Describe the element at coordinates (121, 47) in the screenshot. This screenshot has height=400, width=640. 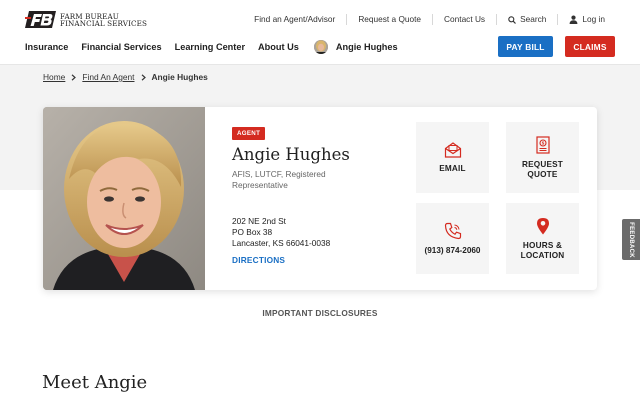
I see `nav-financial-services: Financial Services` at that location.